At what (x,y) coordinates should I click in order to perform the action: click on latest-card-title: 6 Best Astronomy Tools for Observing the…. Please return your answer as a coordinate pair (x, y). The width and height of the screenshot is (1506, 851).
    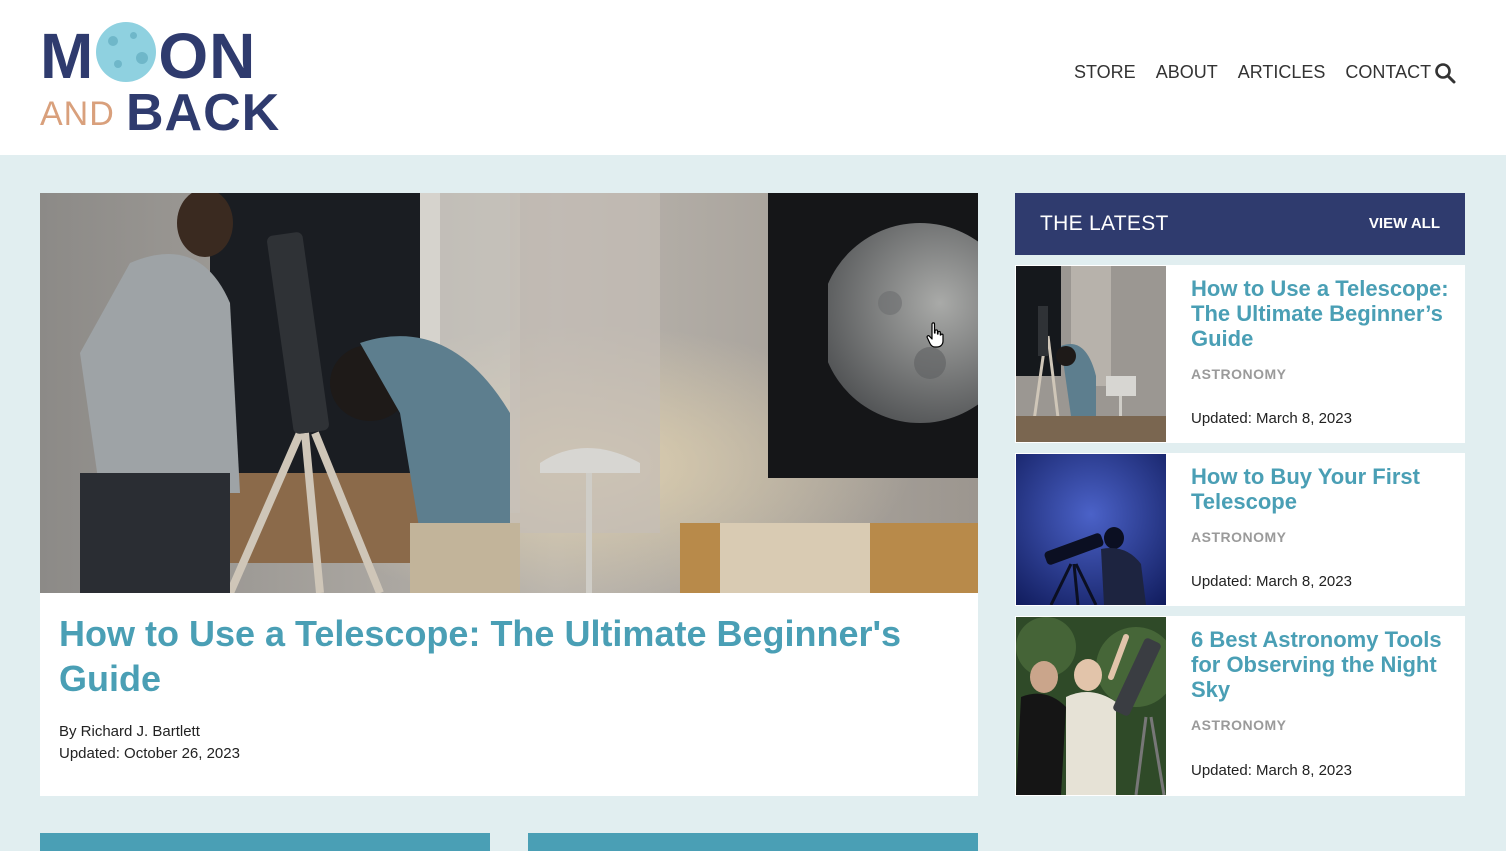
    Looking at the image, I should click on (1321, 664).